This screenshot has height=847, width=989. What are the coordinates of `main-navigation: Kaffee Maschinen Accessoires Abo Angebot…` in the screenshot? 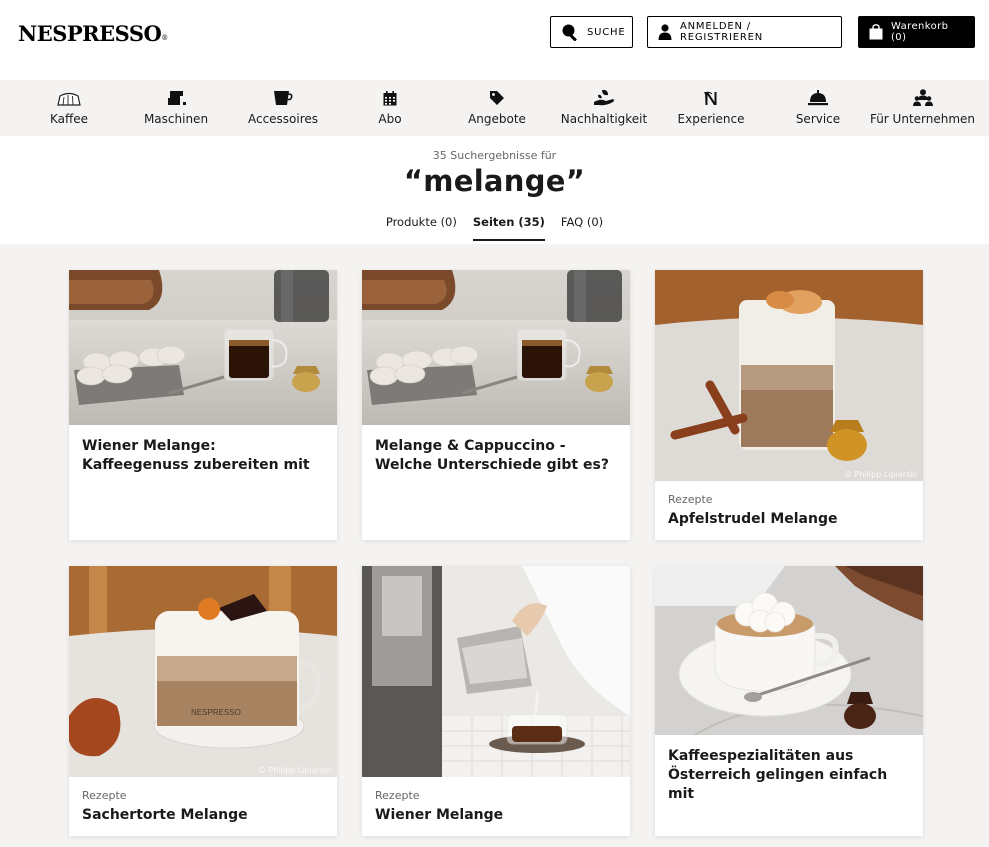 It's located at (494, 108).